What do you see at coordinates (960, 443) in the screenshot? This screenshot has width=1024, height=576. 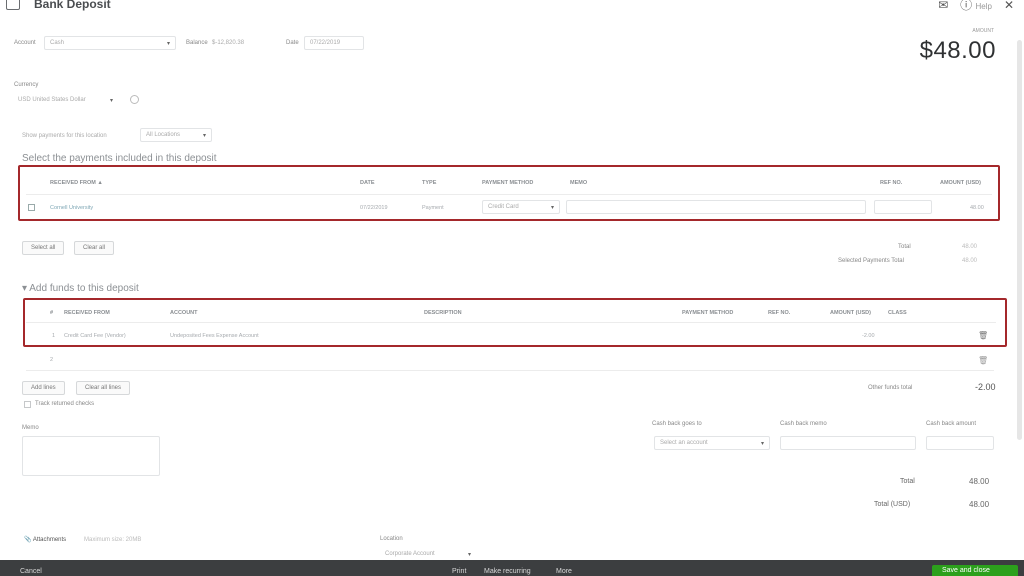 I see `cashback-amount-input` at bounding box center [960, 443].